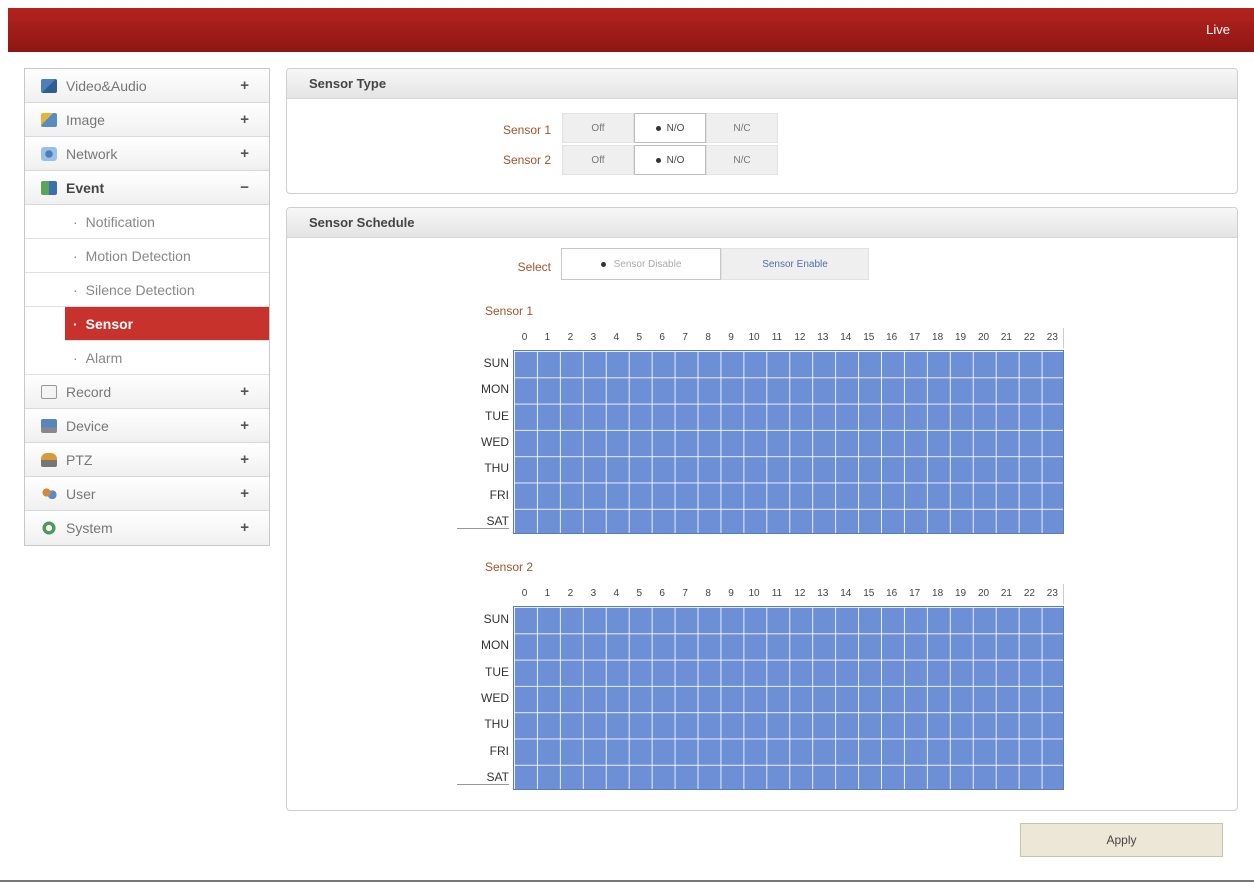 The width and height of the screenshot is (1254, 882). I want to click on hour-label: 13, so click(823, 337).